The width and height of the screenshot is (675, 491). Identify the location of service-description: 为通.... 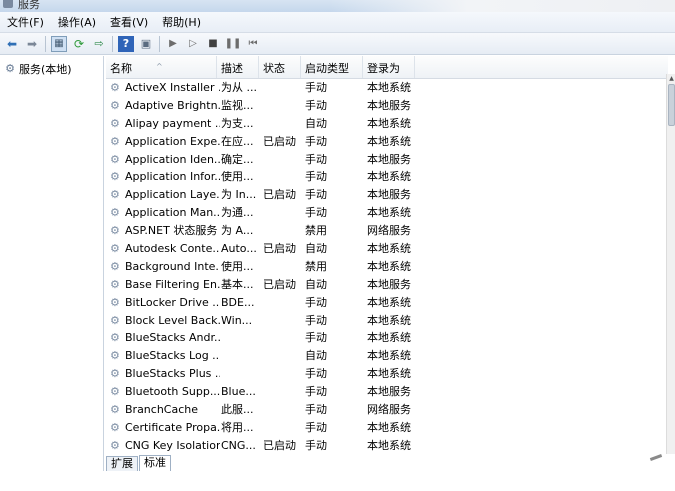
(237, 213).